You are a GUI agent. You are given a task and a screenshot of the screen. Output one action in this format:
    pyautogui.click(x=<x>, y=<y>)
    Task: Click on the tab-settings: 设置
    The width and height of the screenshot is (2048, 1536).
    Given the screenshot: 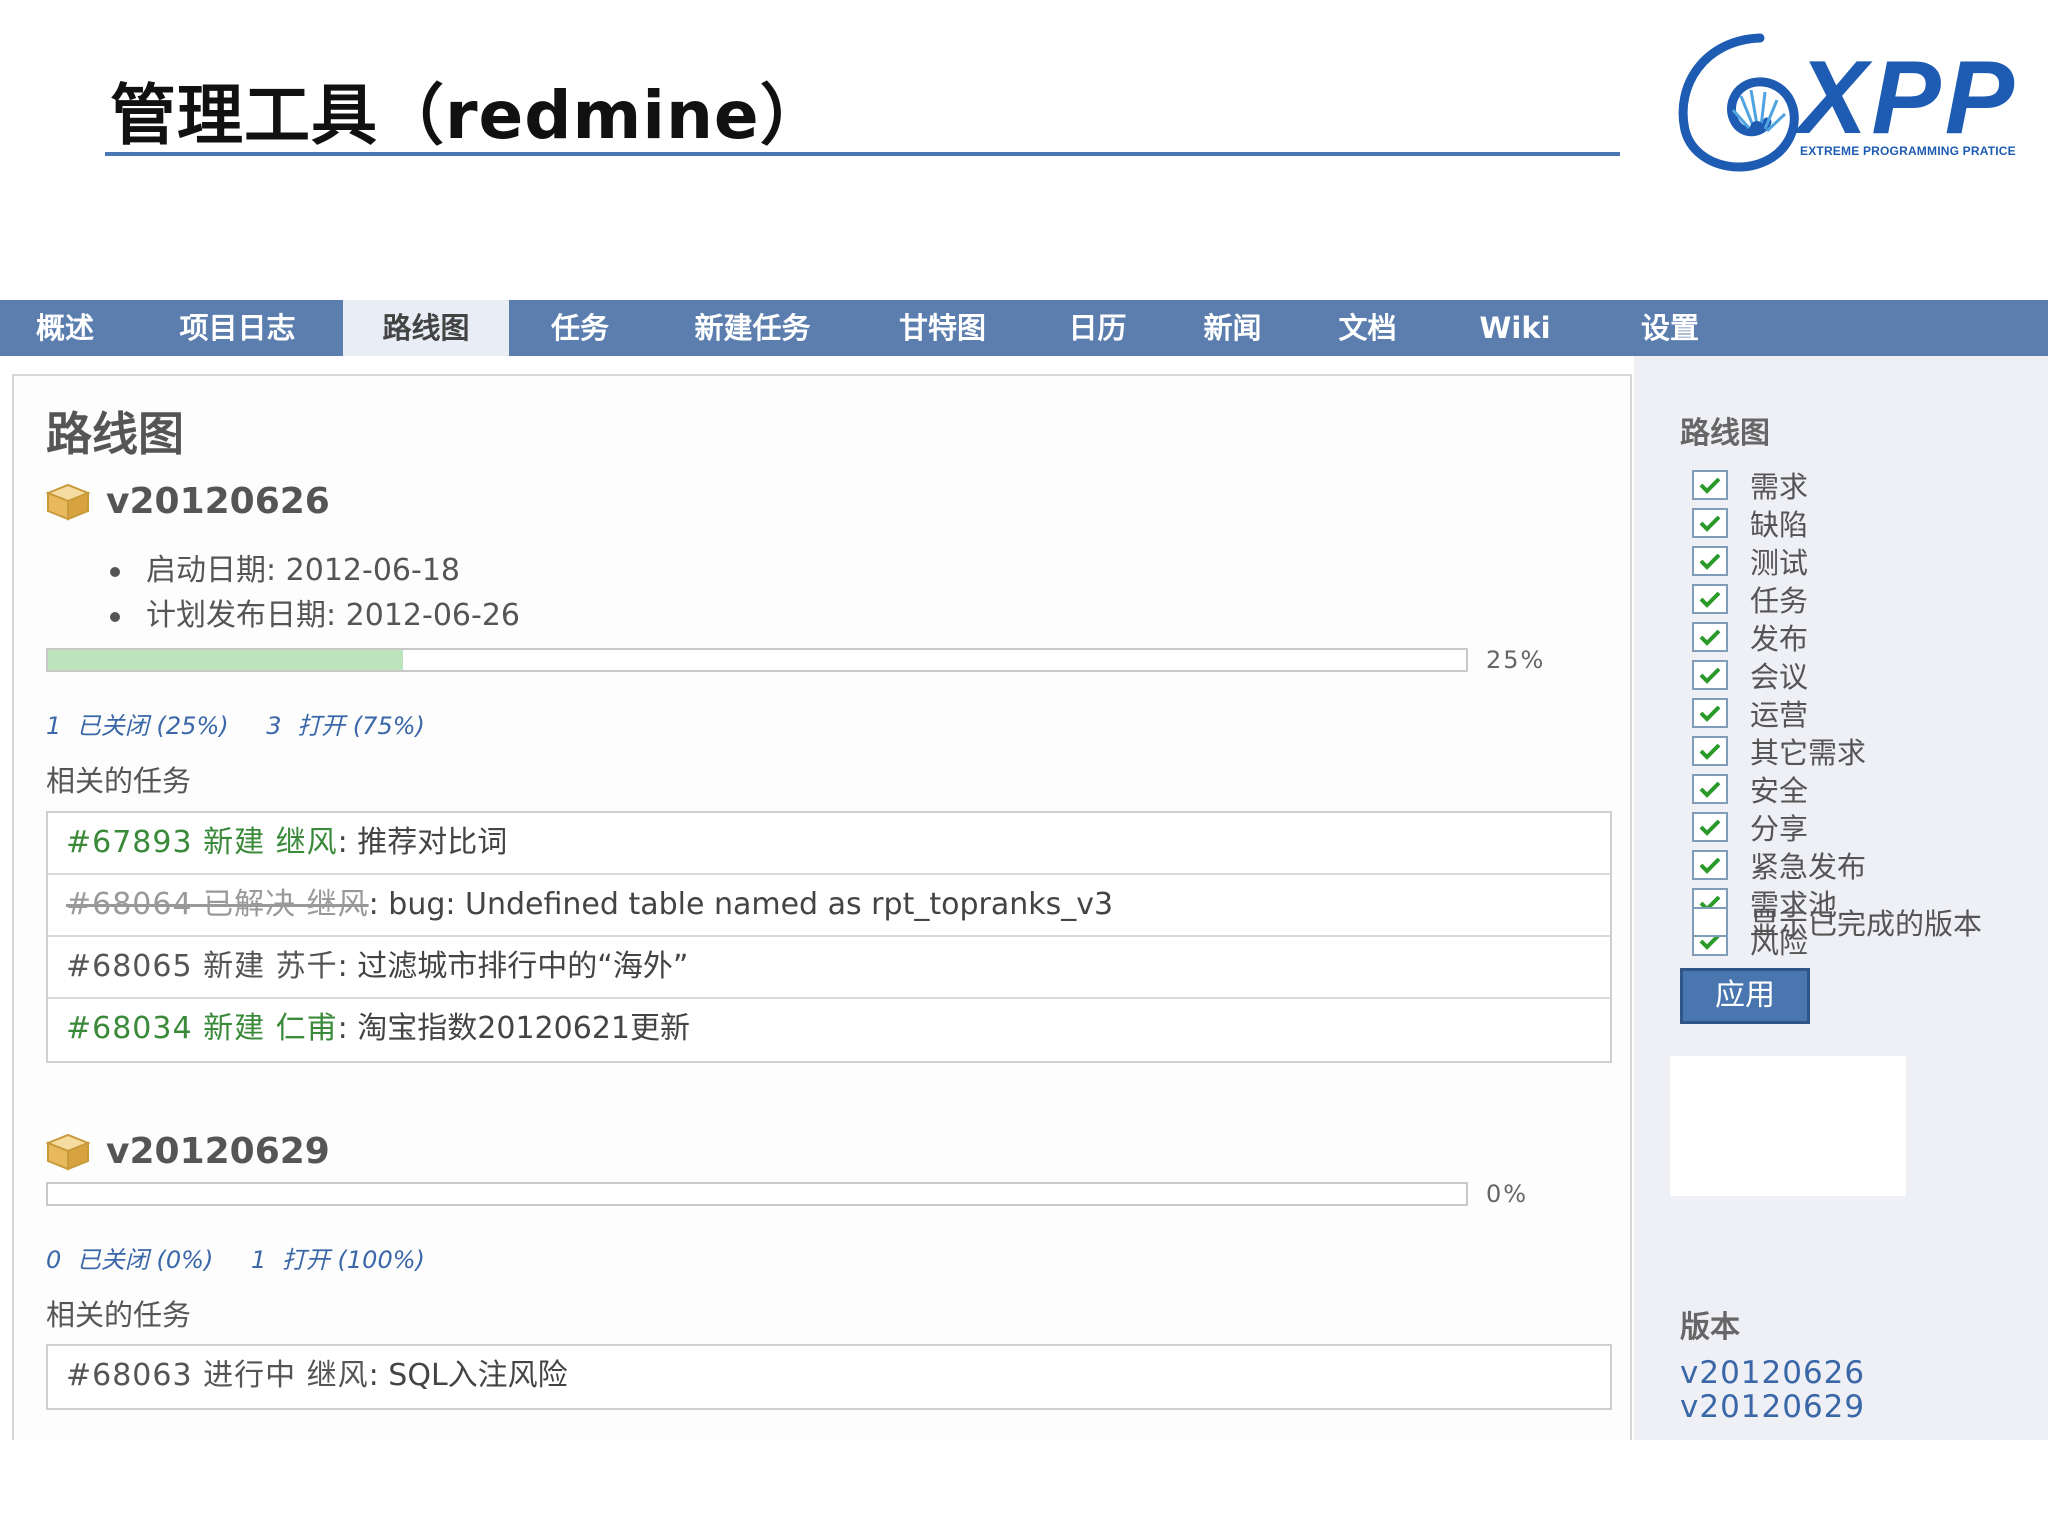 What is the action you would take?
    pyautogui.click(x=1670, y=328)
    